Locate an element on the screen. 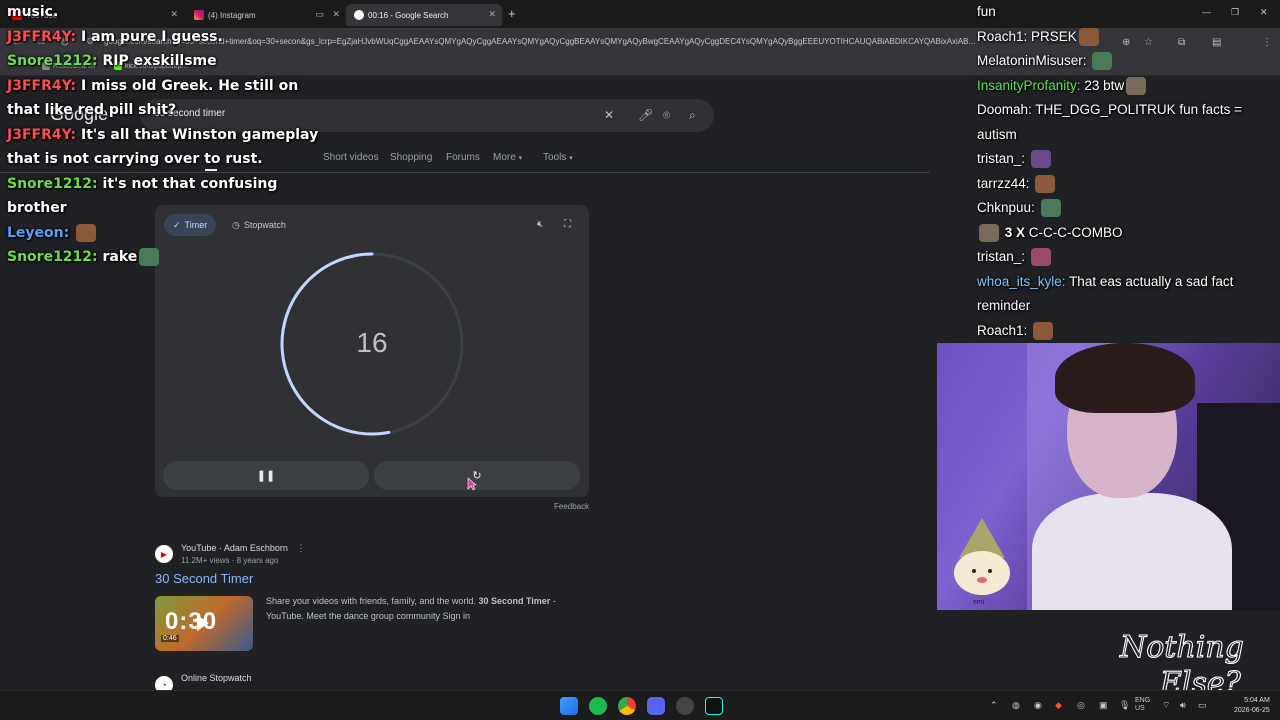 This screenshot has width=1280, height=720. result-title-link: 30 Second Timer is located at coordinates (204, 578).